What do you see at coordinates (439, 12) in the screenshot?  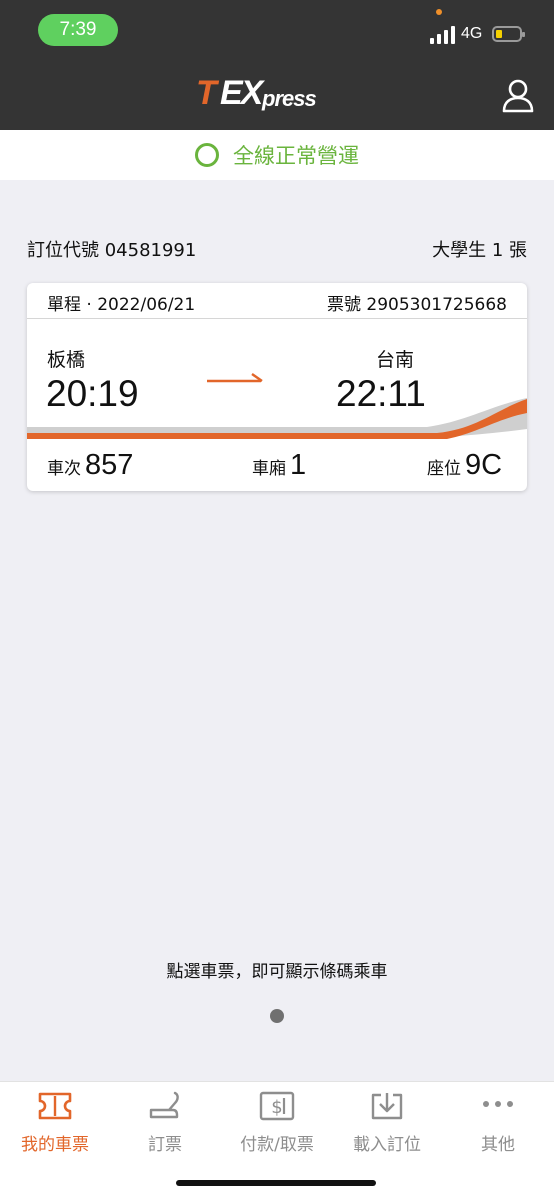 I see `privacy-indicator-dot` at bounding box center [439, 12].